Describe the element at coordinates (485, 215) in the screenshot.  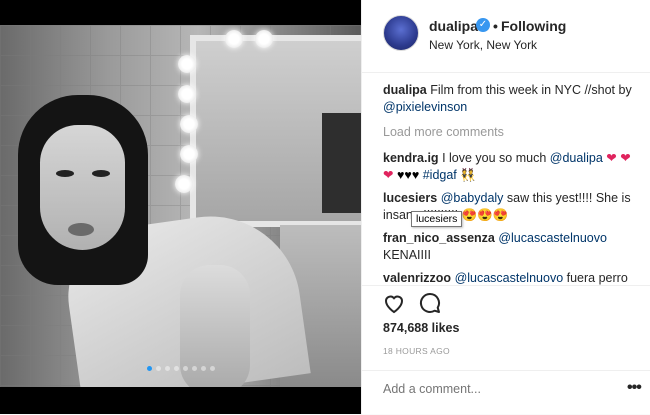
I see `heart-eyes-emoji: 😍😍😍` at that location.